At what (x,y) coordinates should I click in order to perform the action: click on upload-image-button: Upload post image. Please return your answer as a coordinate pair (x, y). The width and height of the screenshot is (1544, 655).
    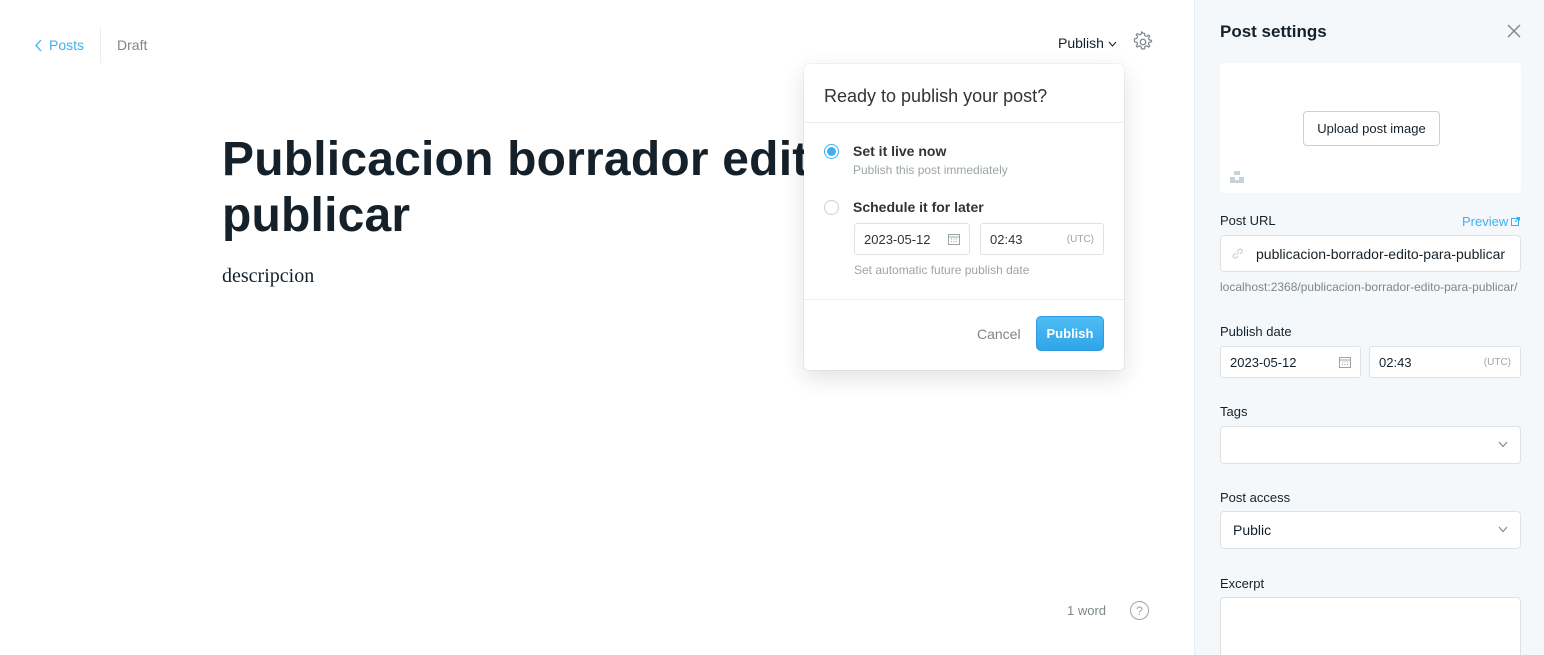
    Looking at the image, I should click on (1371, 128).